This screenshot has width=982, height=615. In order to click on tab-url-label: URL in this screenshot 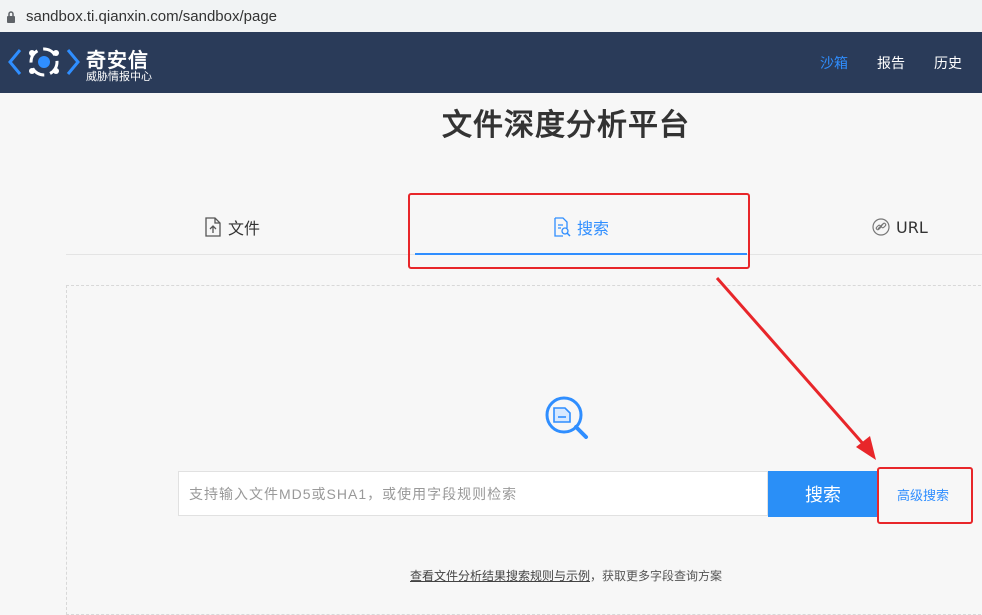, I will do `click(912, 227)`.